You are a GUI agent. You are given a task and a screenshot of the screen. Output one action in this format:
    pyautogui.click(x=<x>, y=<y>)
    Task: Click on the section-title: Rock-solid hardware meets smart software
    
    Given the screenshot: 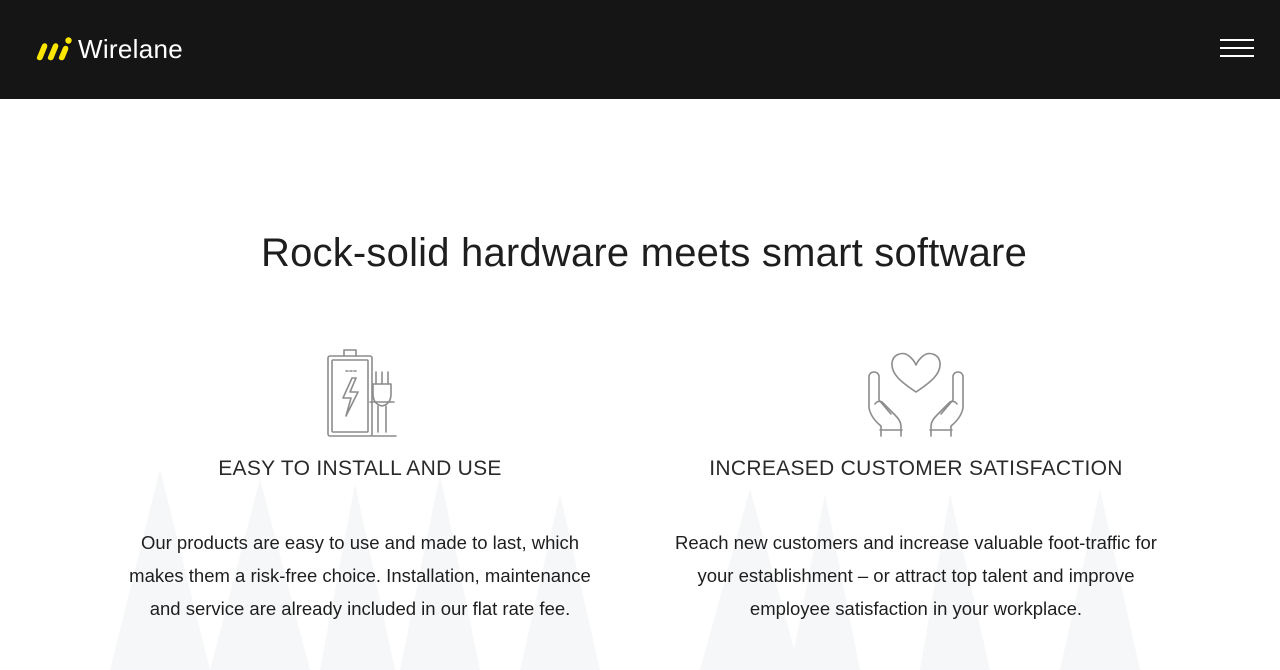 What is the action you would take?
    pyautogui.click(x=644, y=253)
    